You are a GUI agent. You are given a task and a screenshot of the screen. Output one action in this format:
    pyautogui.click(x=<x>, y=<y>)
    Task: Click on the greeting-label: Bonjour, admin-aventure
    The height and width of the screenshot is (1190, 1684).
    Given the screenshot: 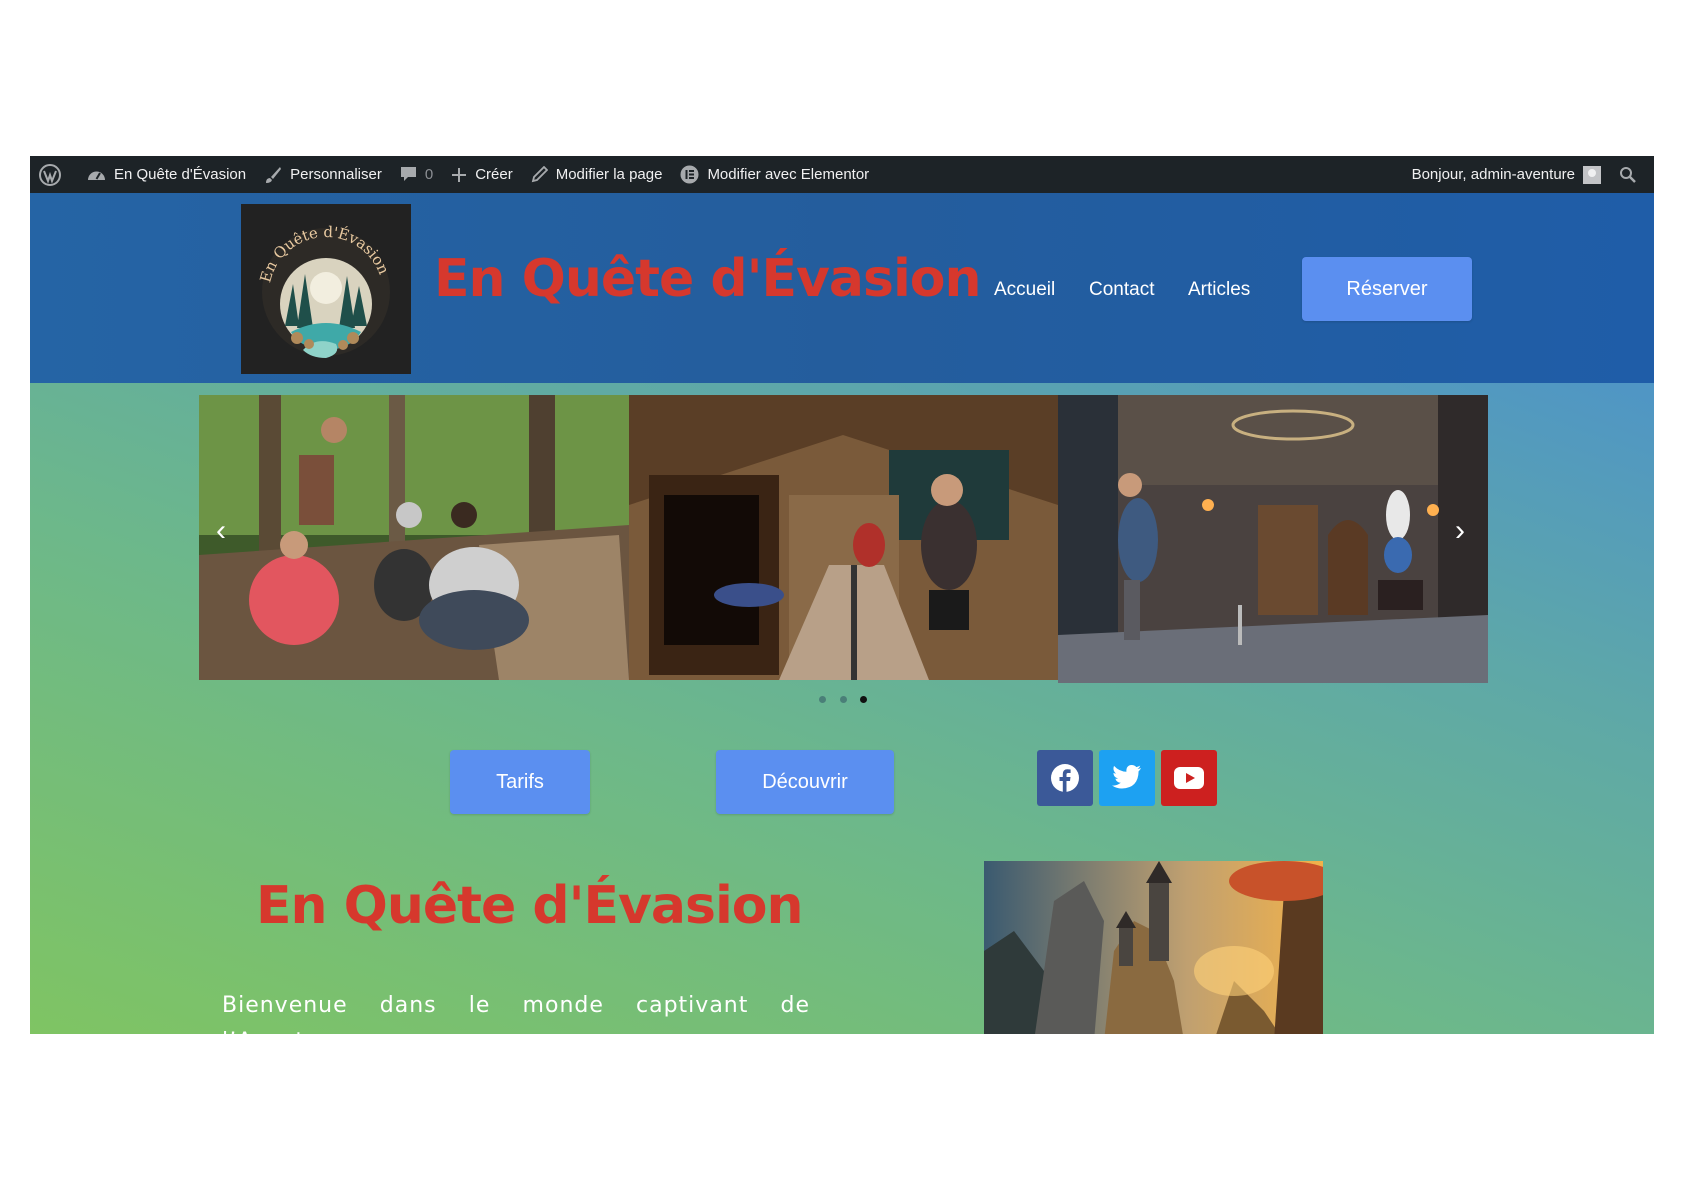 What is the action you would take?
    pyautogui.click(x=1493, y=174)
    